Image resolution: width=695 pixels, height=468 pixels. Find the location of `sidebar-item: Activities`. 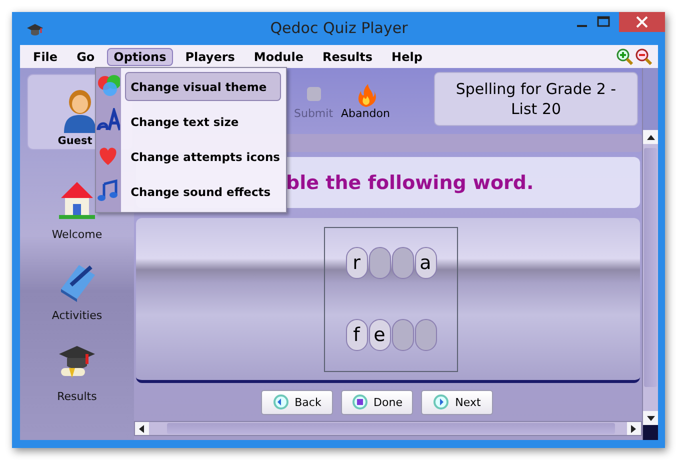

sidebar-item: Activities is located at coordinates (77, 315).